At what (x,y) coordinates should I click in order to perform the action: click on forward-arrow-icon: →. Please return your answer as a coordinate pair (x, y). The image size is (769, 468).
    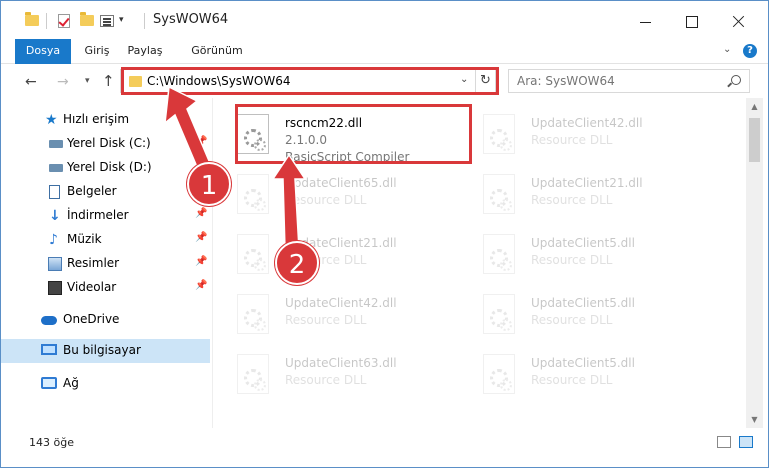
    Looking at the image, I should click on (63, 82).